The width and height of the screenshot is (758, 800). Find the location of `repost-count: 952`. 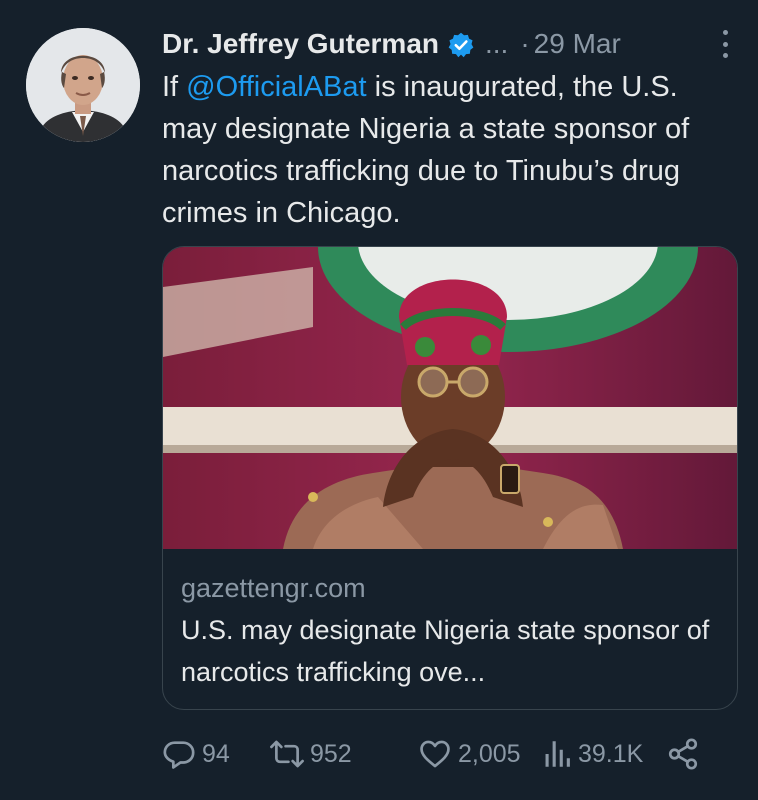

repost-count: 952 is located at coordinates (331, 753).